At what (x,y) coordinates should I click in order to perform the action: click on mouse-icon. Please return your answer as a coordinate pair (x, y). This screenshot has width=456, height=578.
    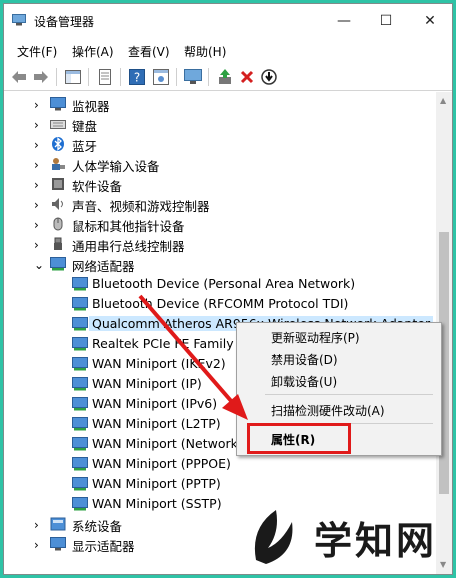
    Looking at the image, I should click on (58, 224).